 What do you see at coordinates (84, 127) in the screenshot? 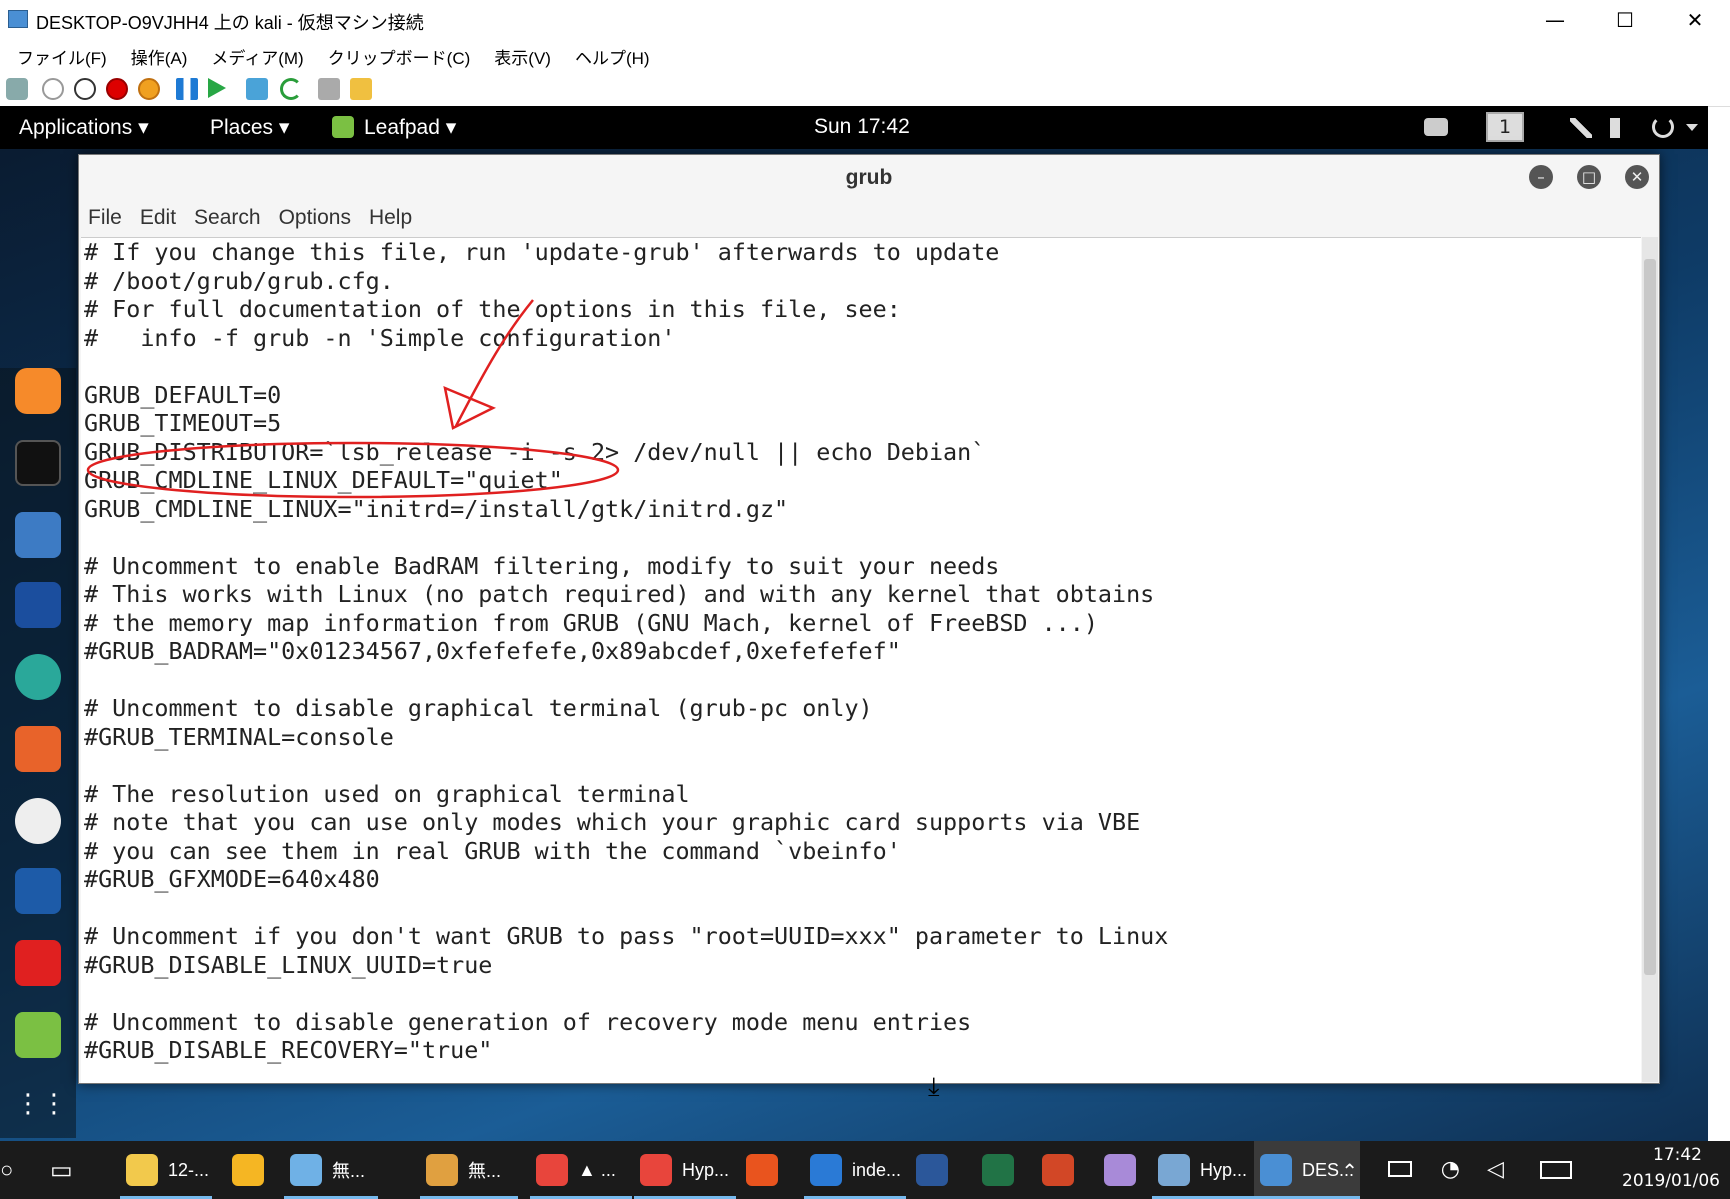
I see `applications-menu: Applications ▾` at bounding box center [84, 127].